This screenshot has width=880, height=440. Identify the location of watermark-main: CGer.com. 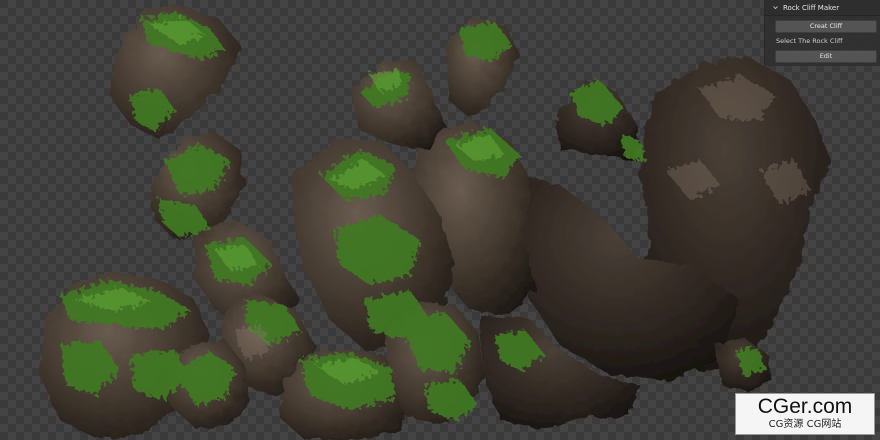
(805, 406).